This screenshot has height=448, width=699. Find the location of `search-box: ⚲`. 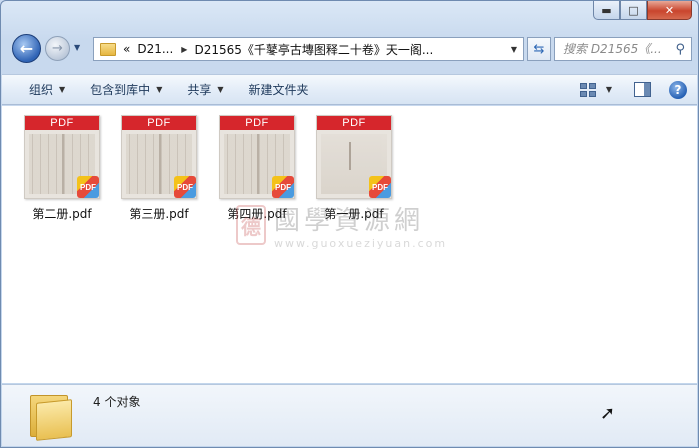

search-box: ⚲ is located at coordinates (623, 49).